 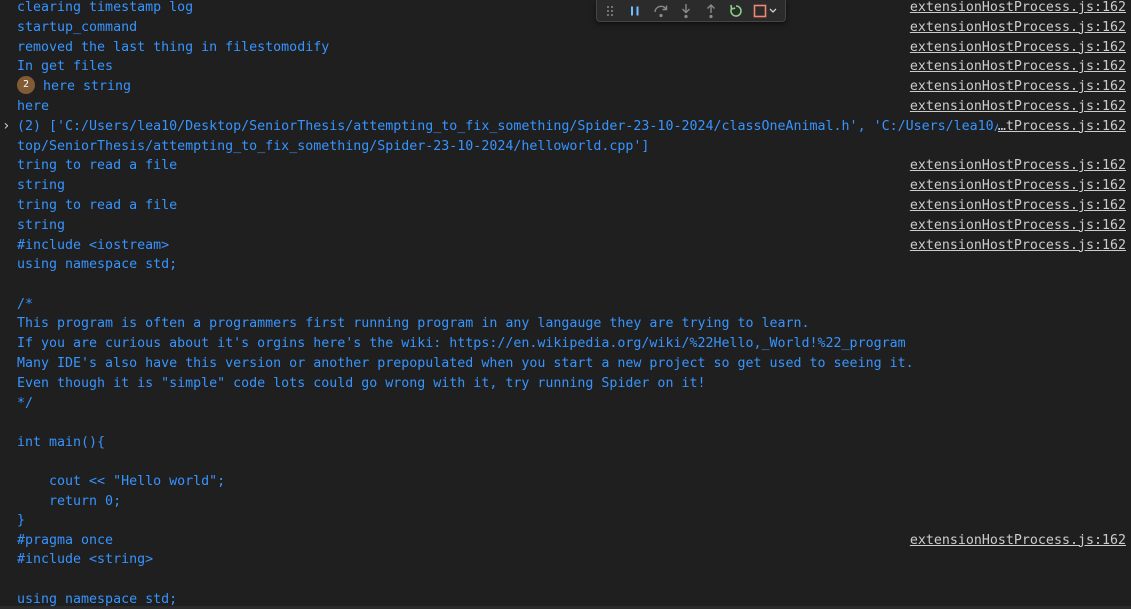 What do you see at coordinates (26, 85) in the screenshot?
I see `repeat-count-badge: 2` at bounding box center [26, 85].